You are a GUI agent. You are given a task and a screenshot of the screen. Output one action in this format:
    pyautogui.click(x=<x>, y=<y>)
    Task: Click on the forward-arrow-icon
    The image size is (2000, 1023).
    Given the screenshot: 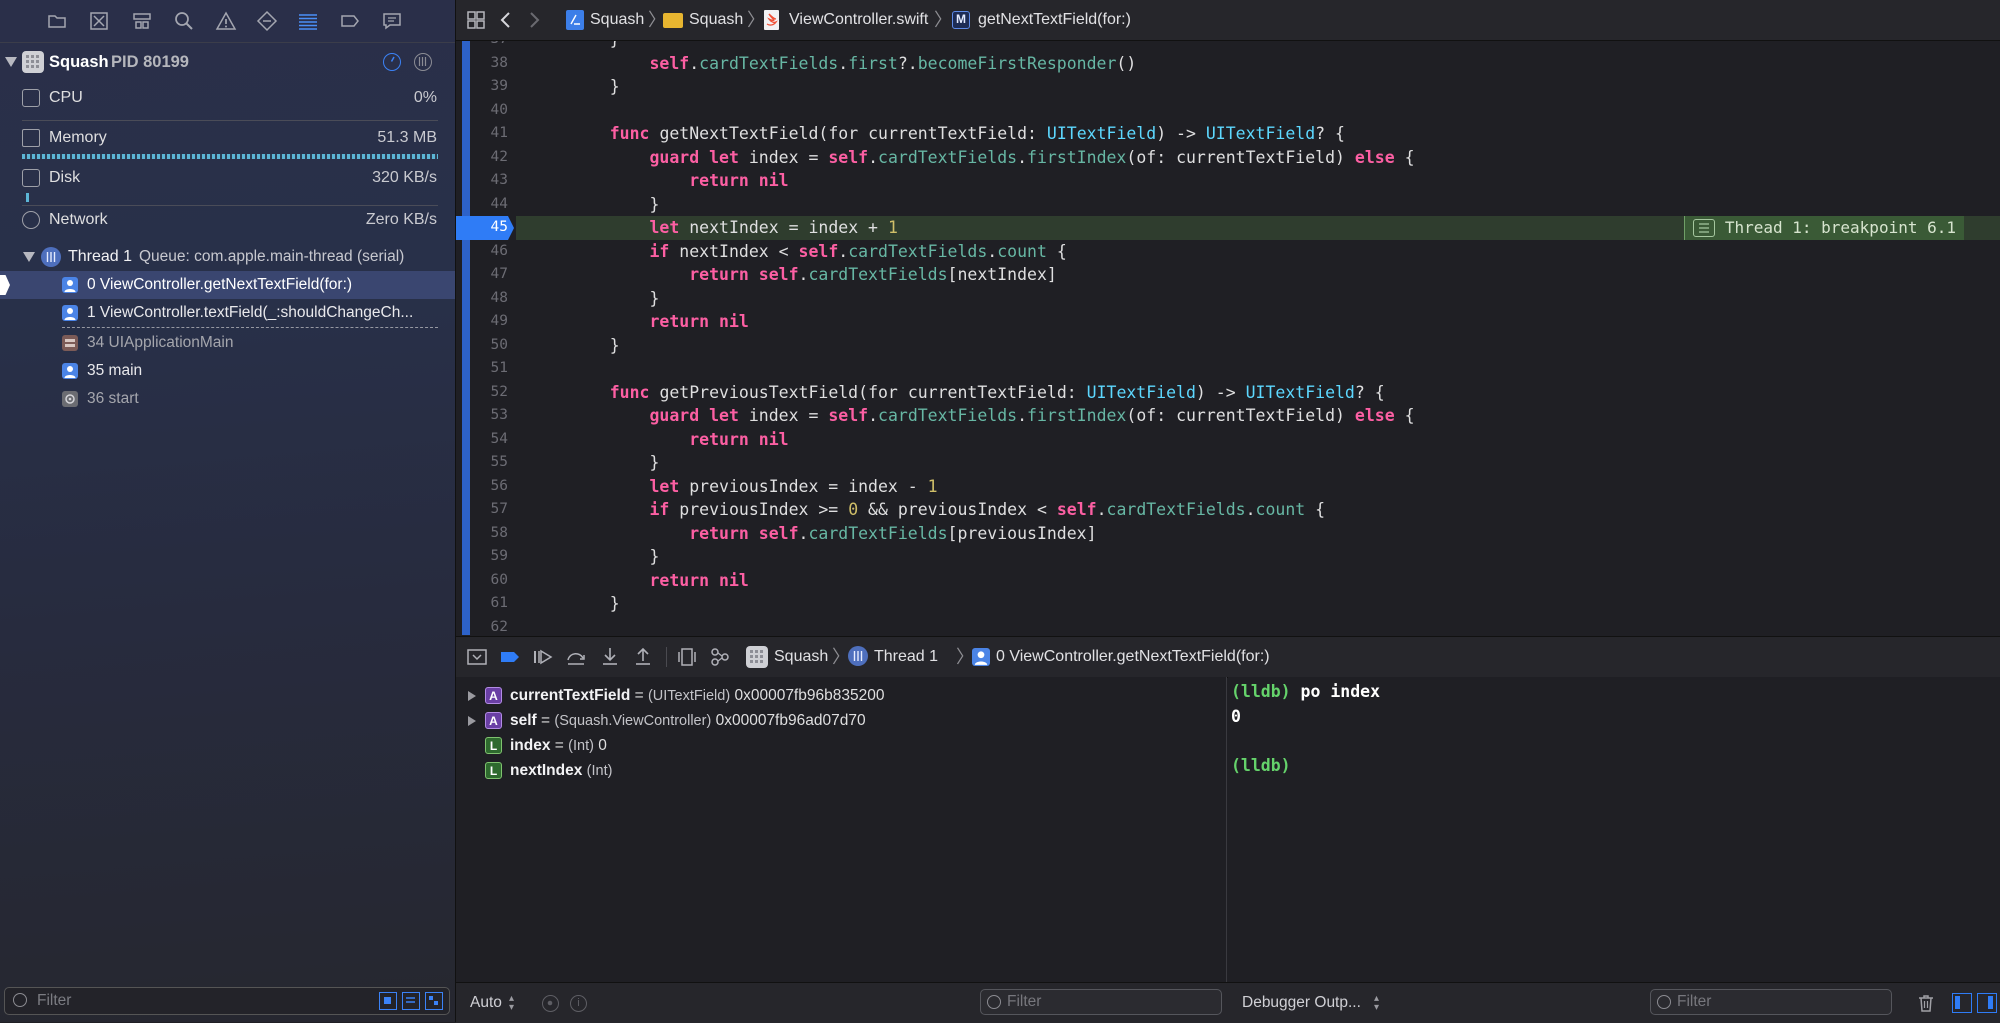 What is the action you would take?
    pyautogui.click(x=534, y=20)
    